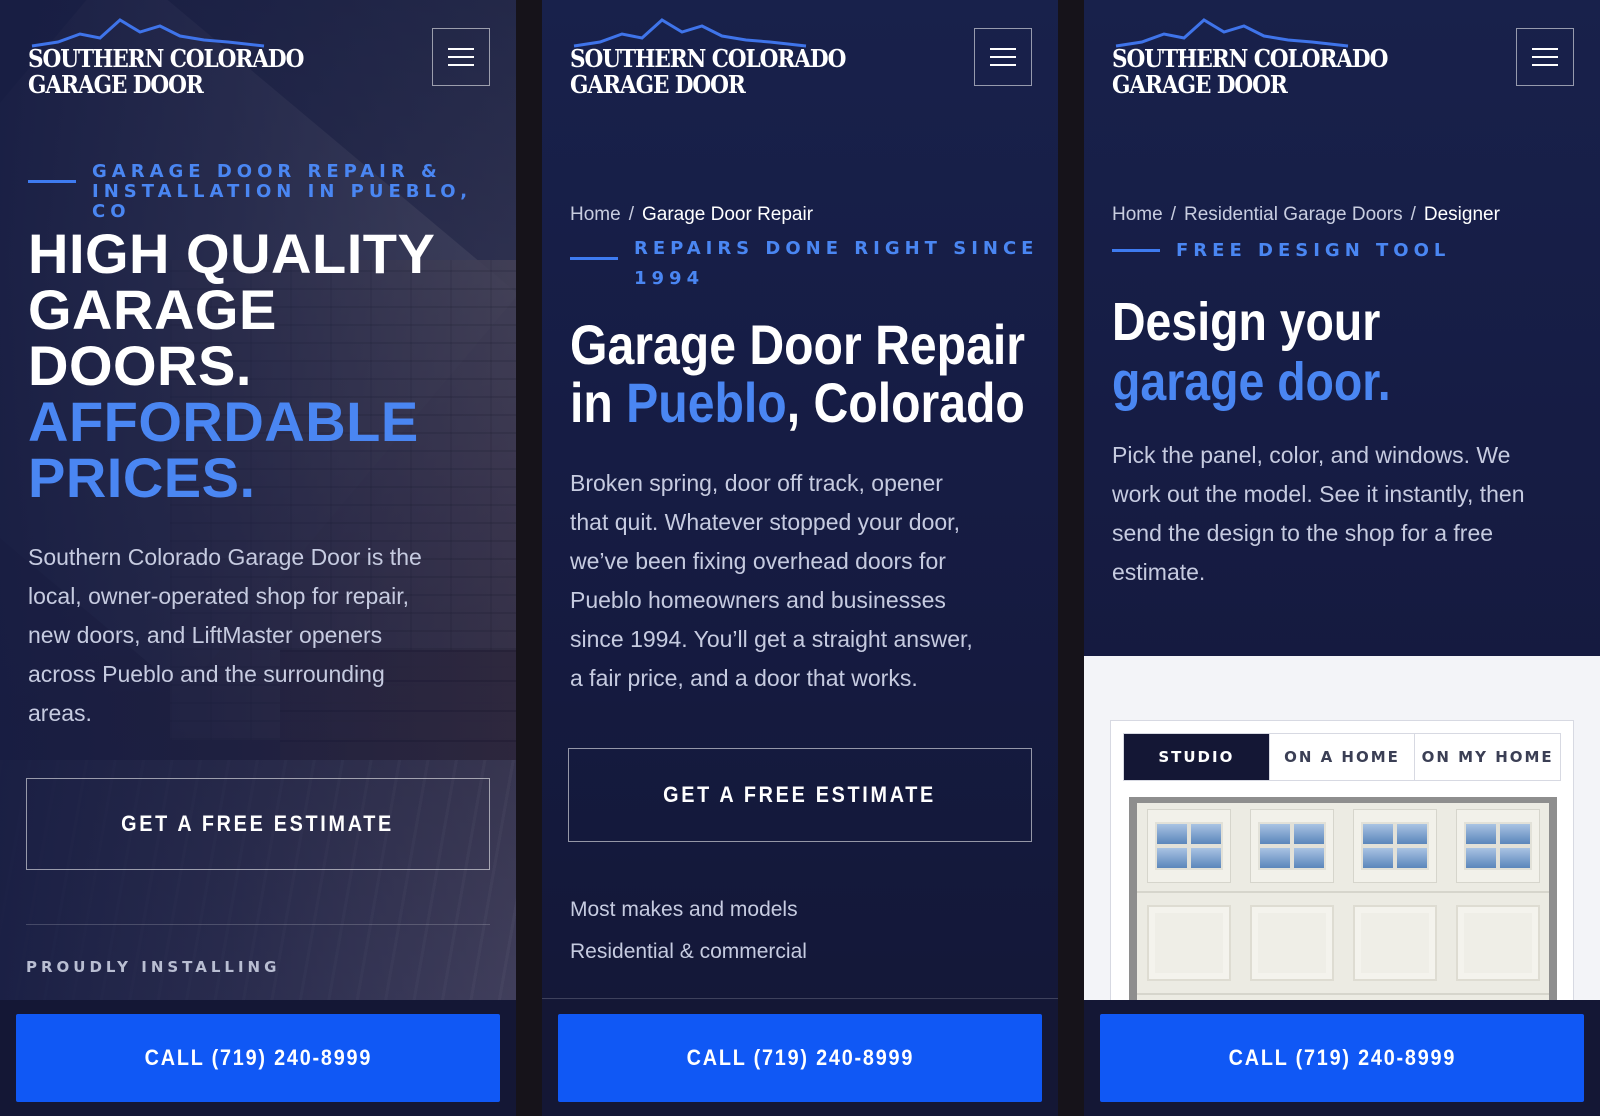 This screenshot has width=1600, height=1116. I want to click on body-line: new doors, and LiftMaster openers, so click(205, 635).